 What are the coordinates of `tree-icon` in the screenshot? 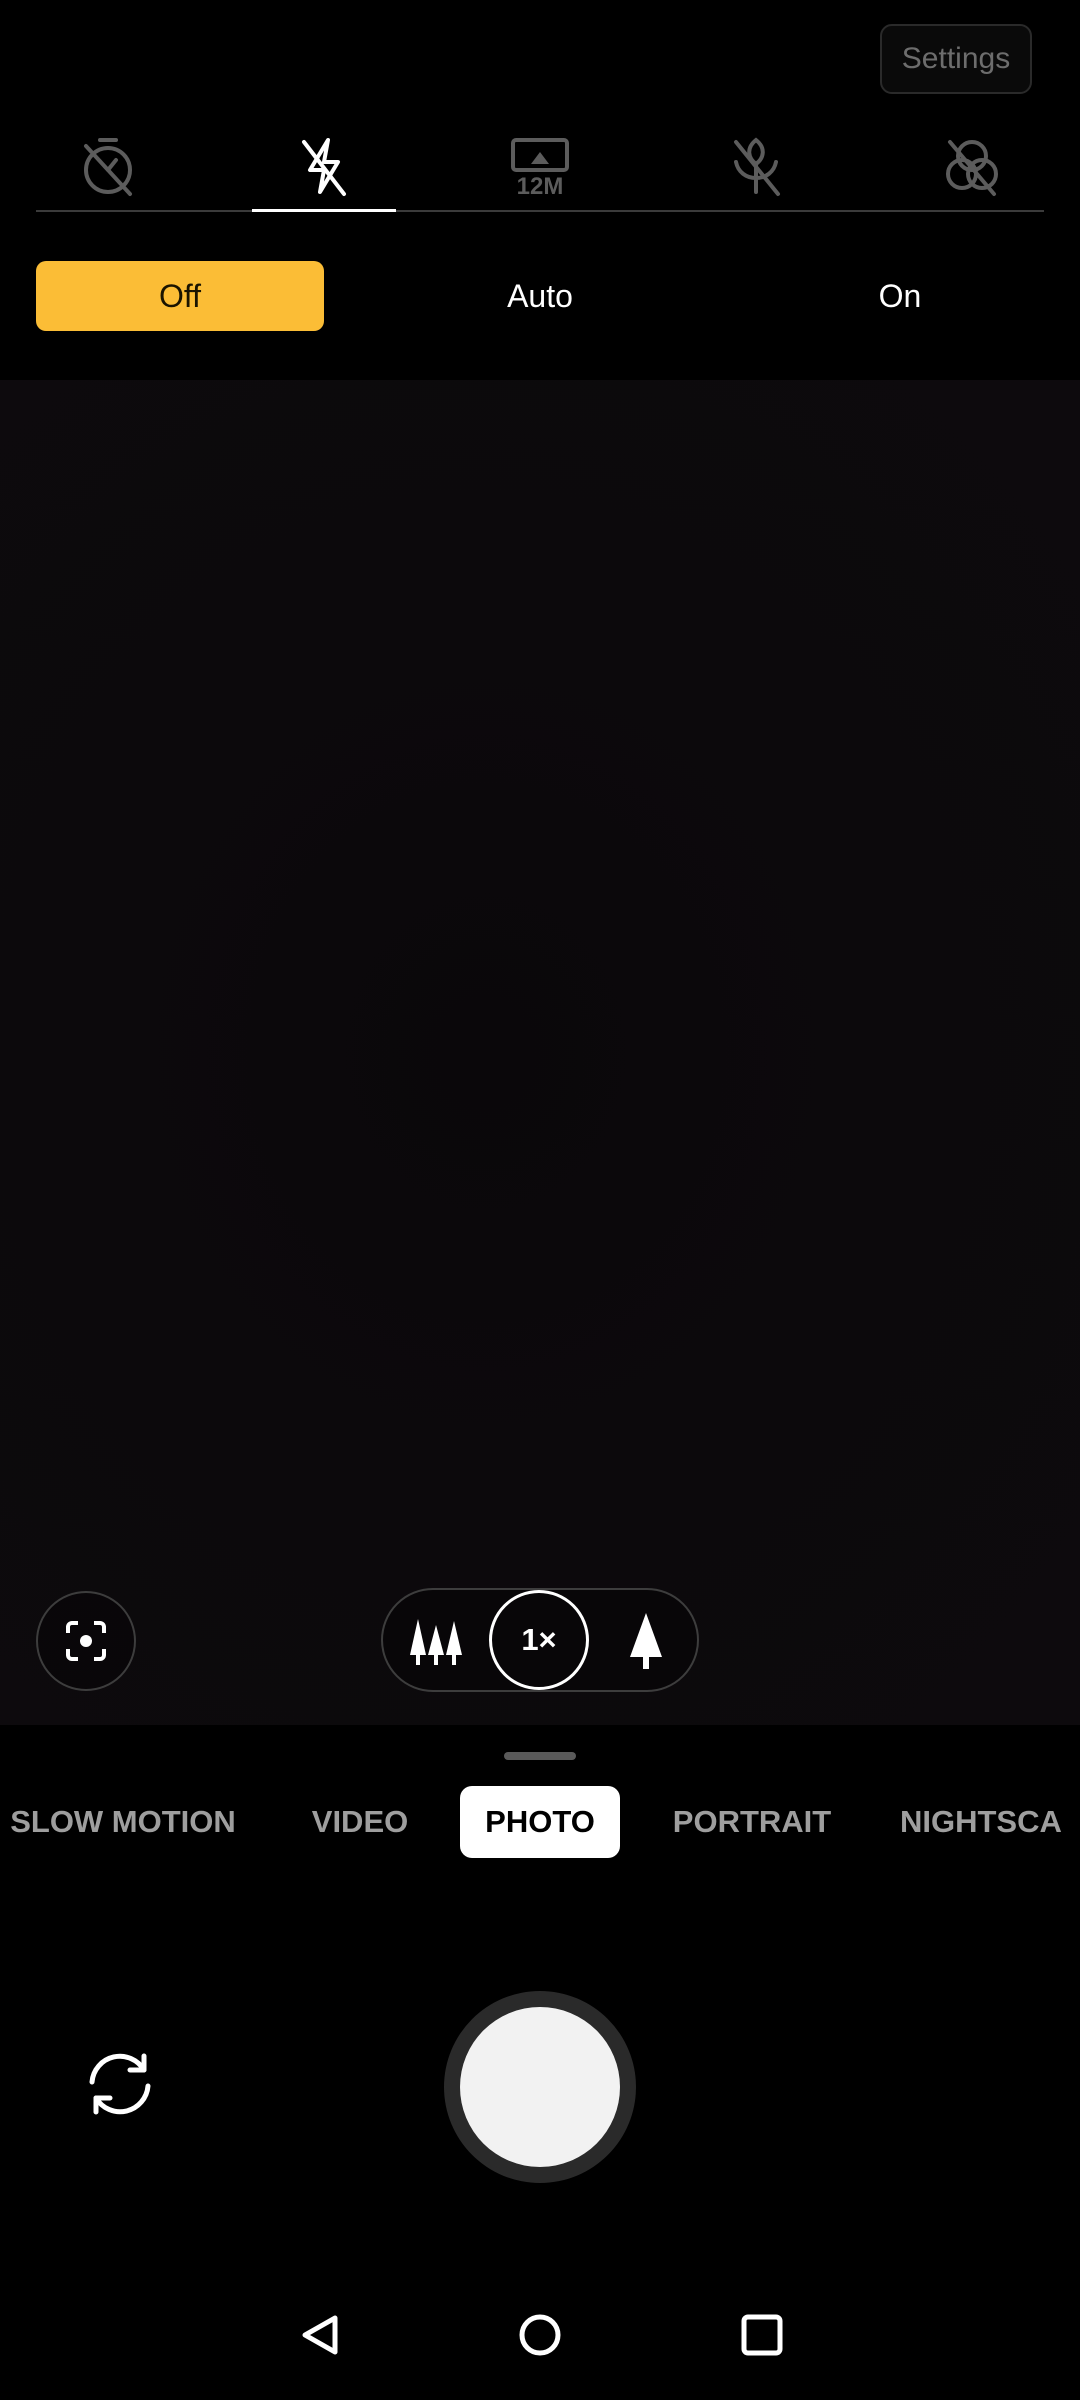 It's located at (646, 1641).